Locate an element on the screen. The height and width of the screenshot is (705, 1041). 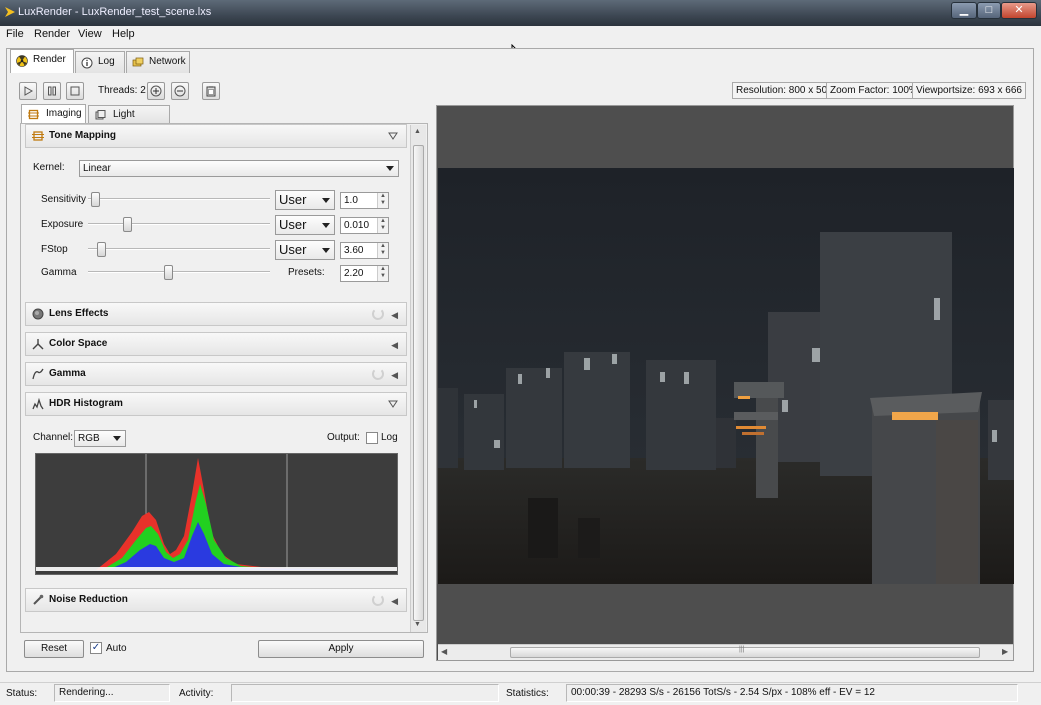
copy-to-clipboard-button is located at coordinates (211, 91).